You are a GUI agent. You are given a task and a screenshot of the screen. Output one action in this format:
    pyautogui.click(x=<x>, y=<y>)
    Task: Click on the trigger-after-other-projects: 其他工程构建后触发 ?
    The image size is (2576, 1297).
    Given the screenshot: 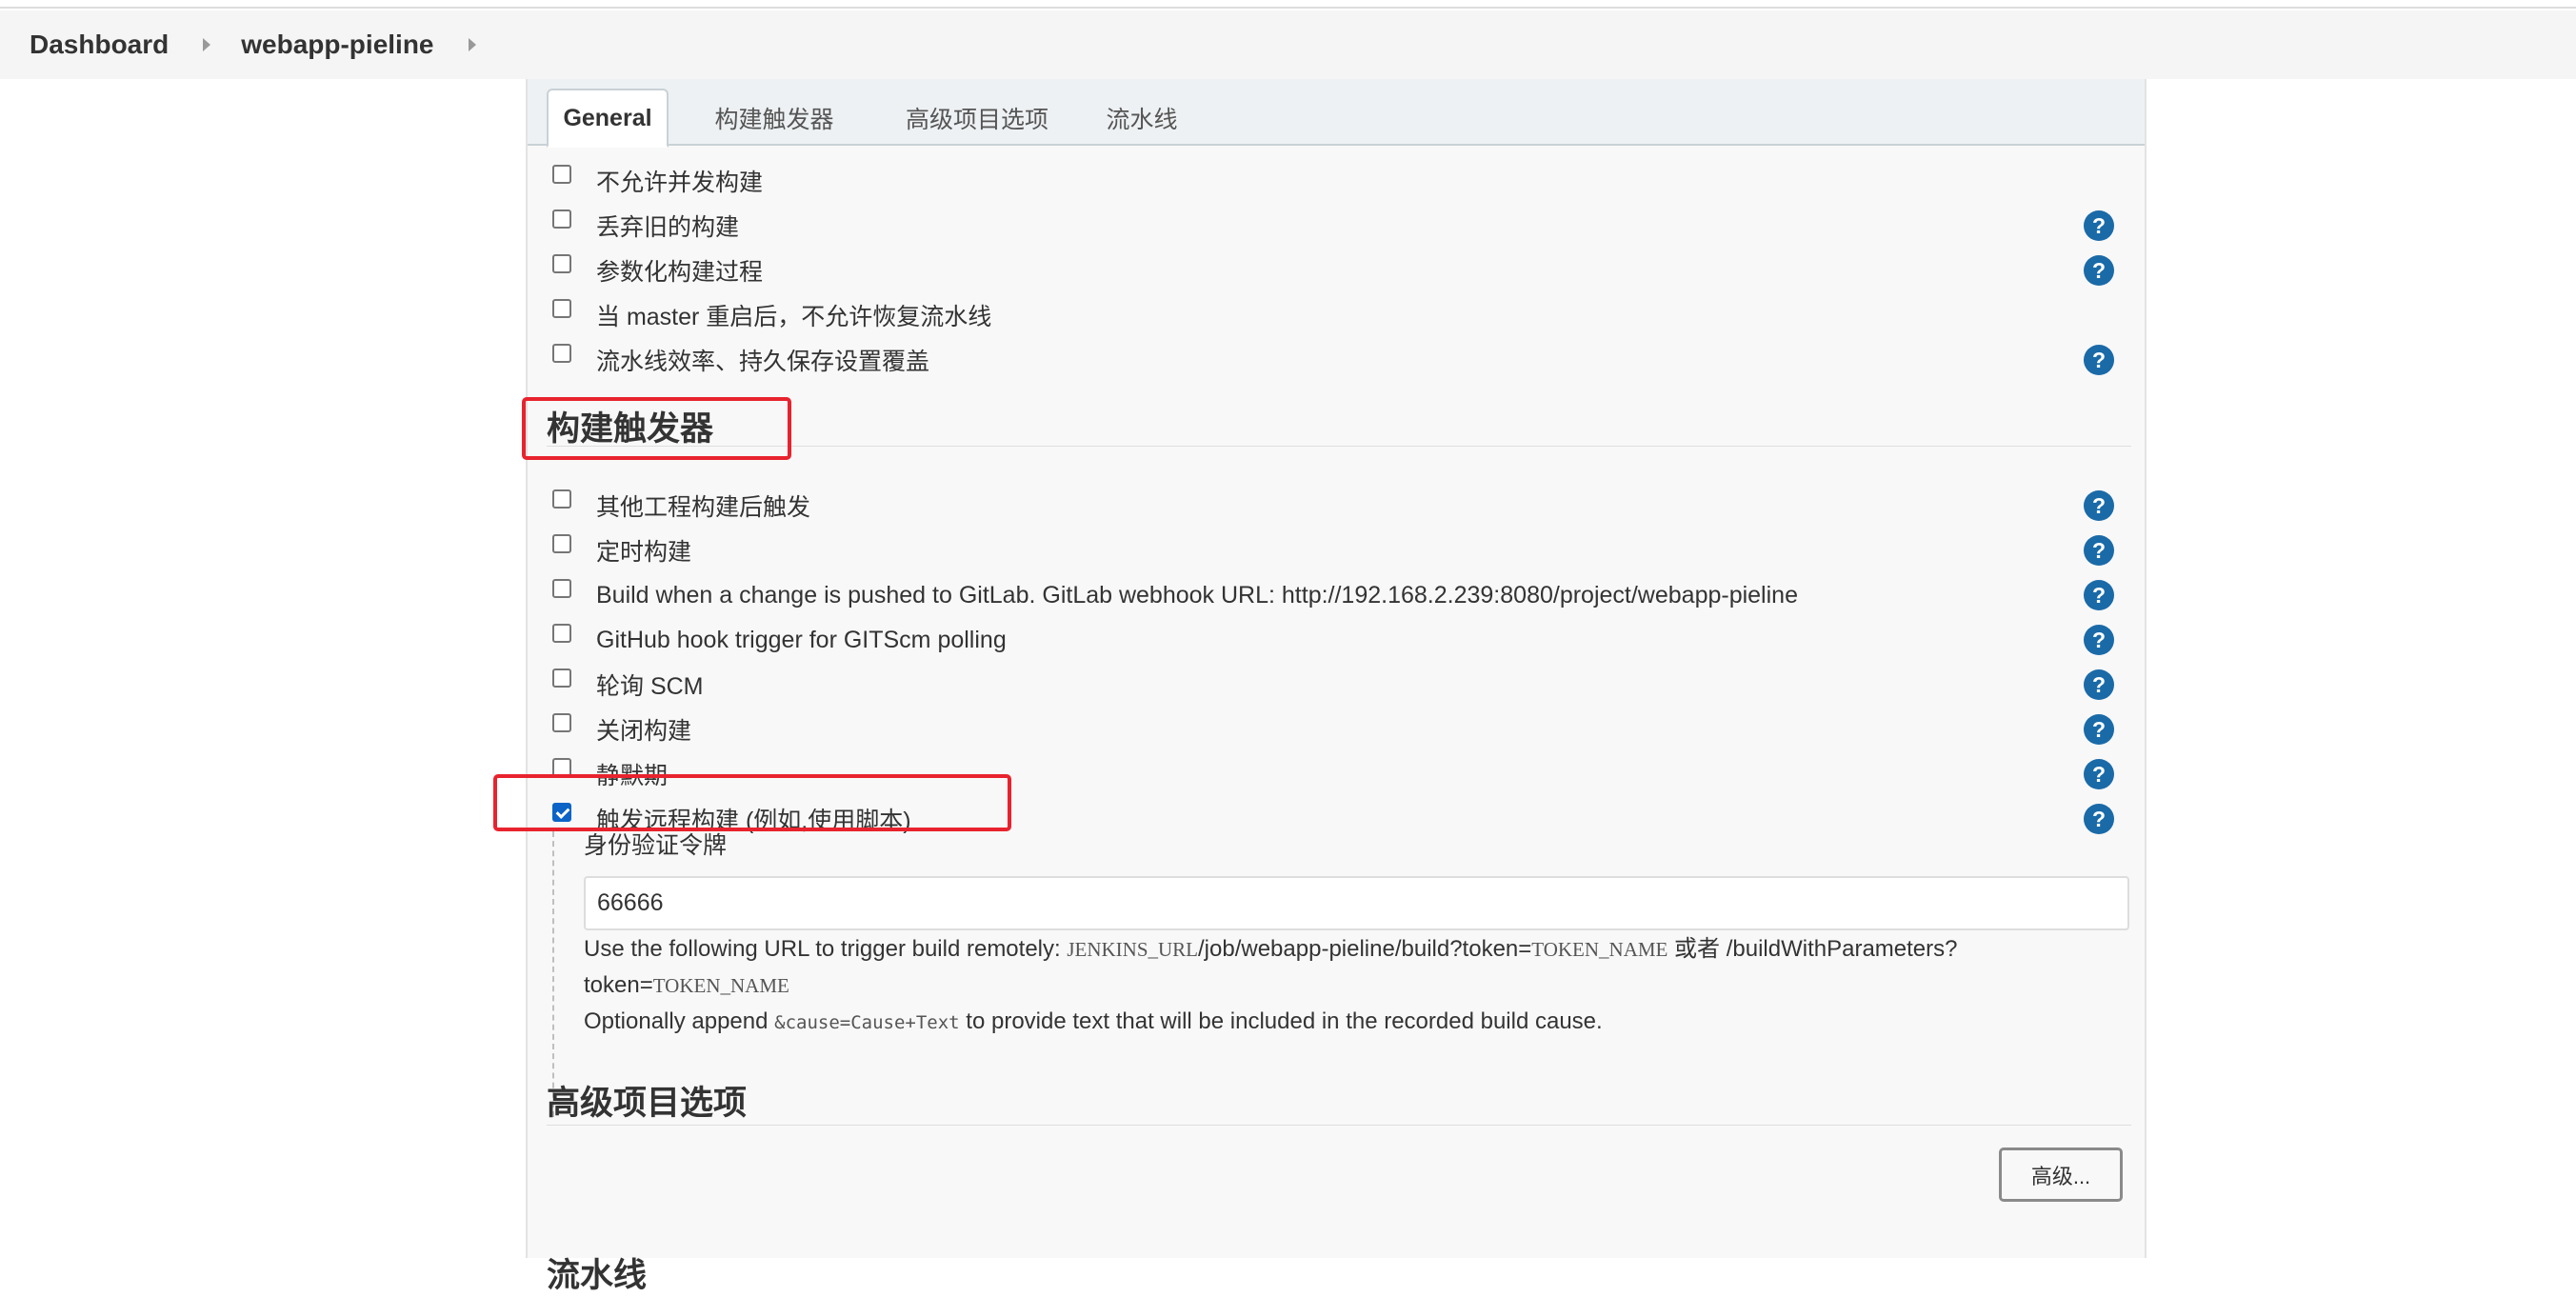 What is the action you would take?
    pyautogui.click(x=1333, y=506)
    